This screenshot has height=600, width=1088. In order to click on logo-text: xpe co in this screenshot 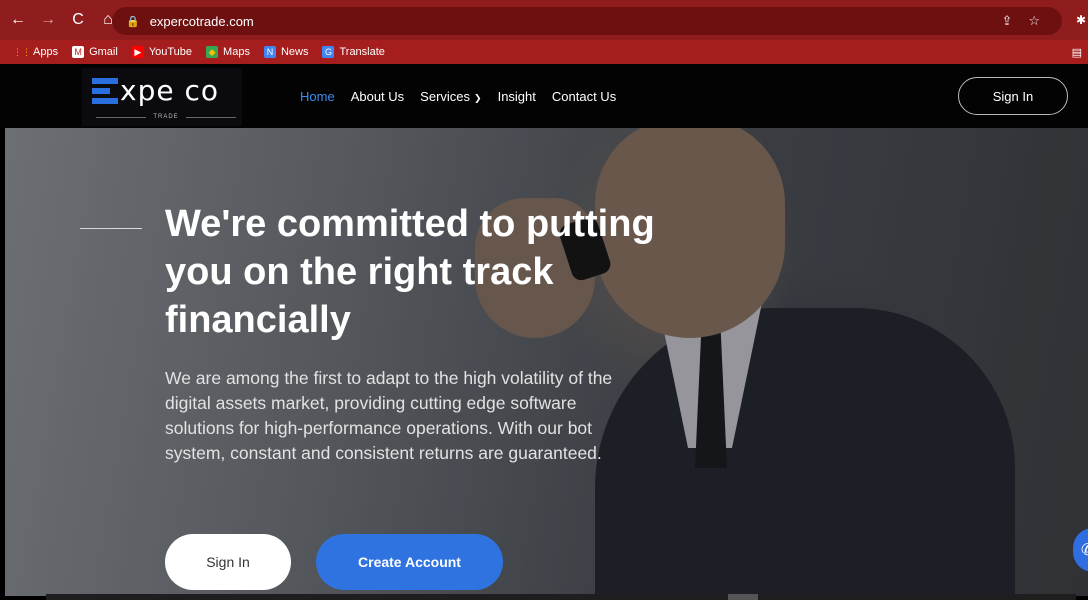, I will do `click(169, 90)`.